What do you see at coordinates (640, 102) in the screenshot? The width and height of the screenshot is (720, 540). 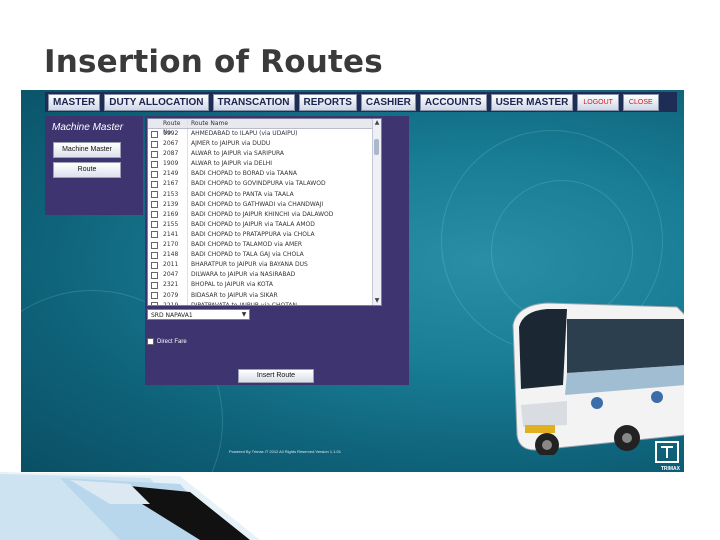 I see `close-button: CLOSE` at bounding box center [640, 102].